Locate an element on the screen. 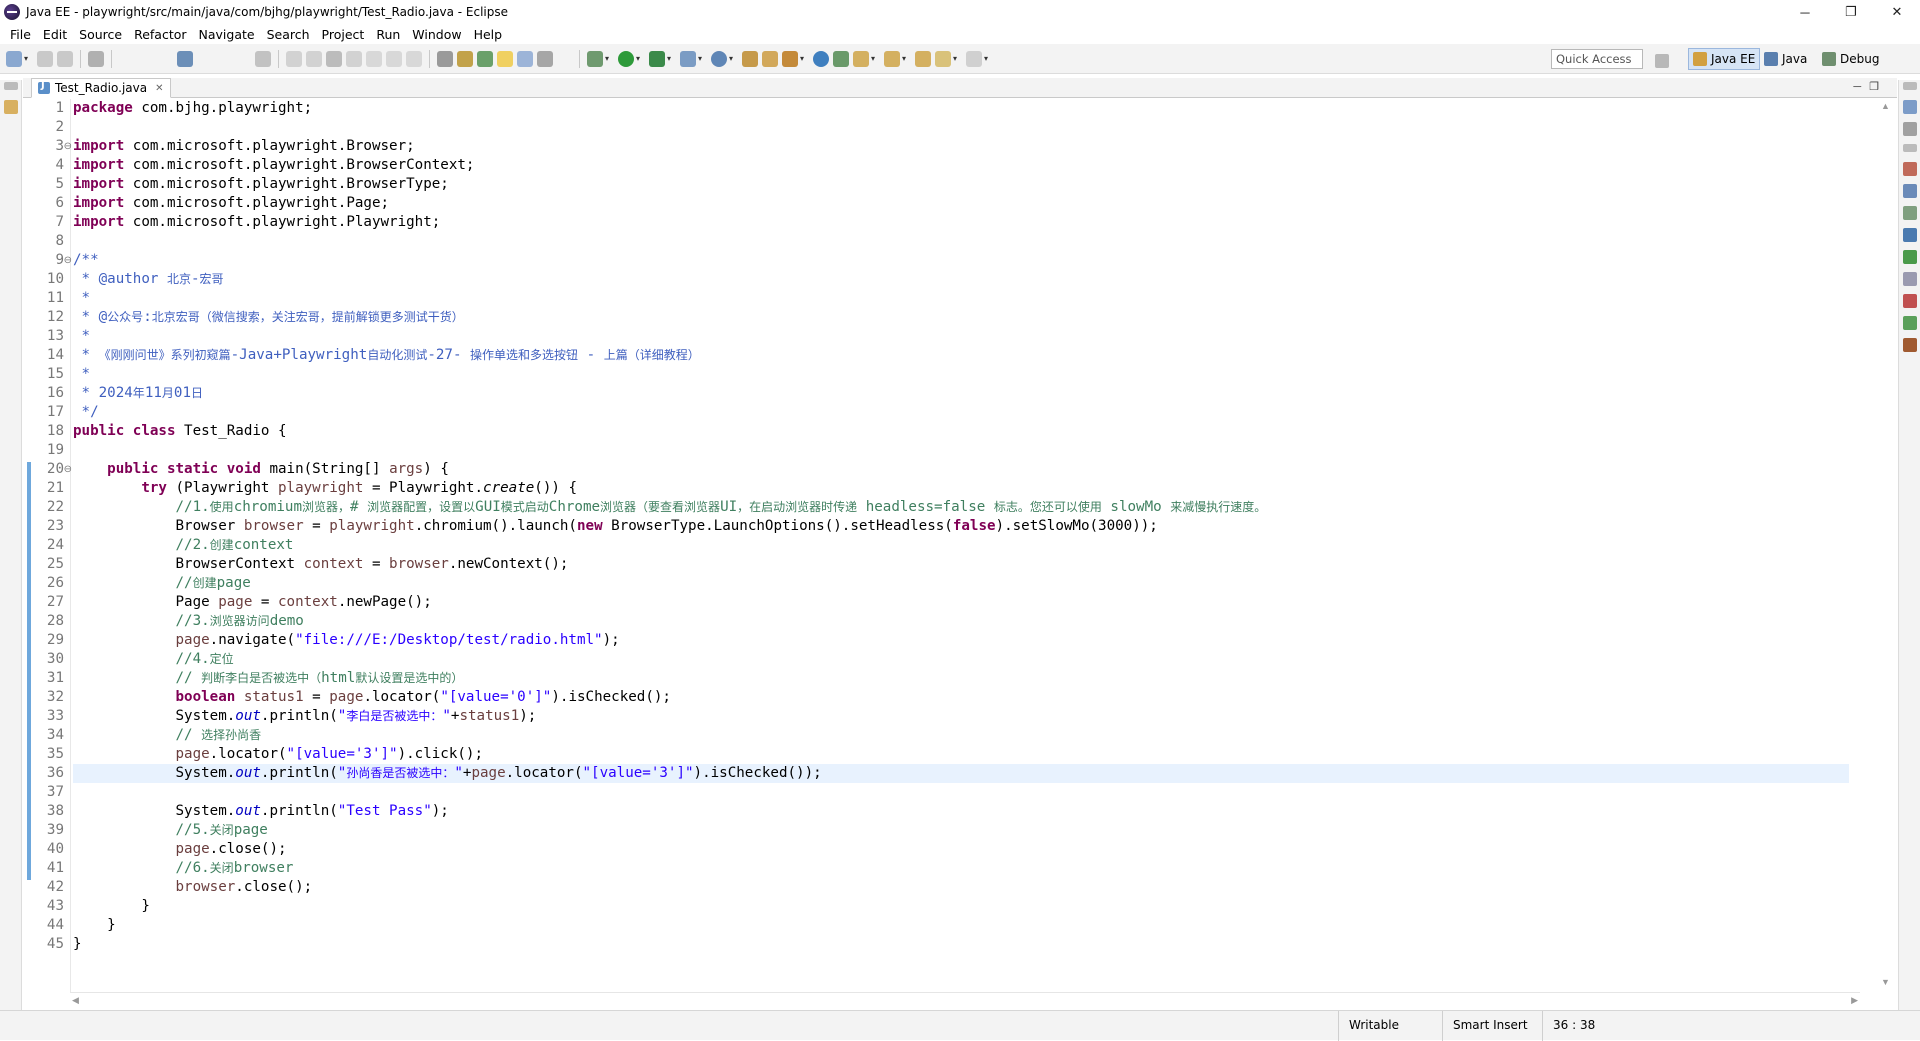  code-line: package com.bjhg.playwright; is located at coordinates (961, 108).